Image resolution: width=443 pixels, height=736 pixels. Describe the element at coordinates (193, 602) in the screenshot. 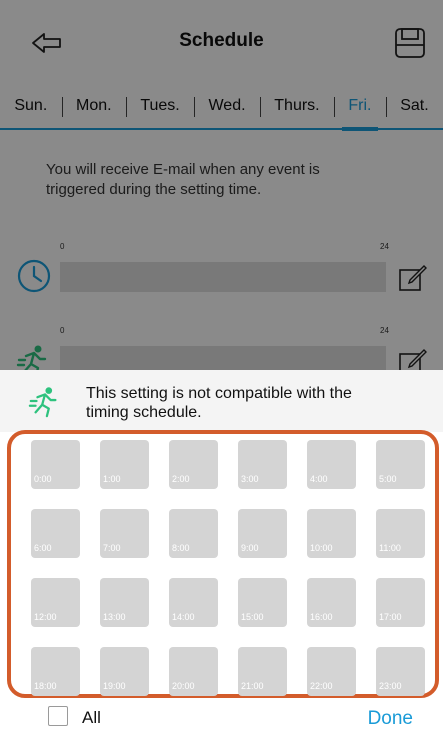

I see `hour-slot: 14:00` at that location.